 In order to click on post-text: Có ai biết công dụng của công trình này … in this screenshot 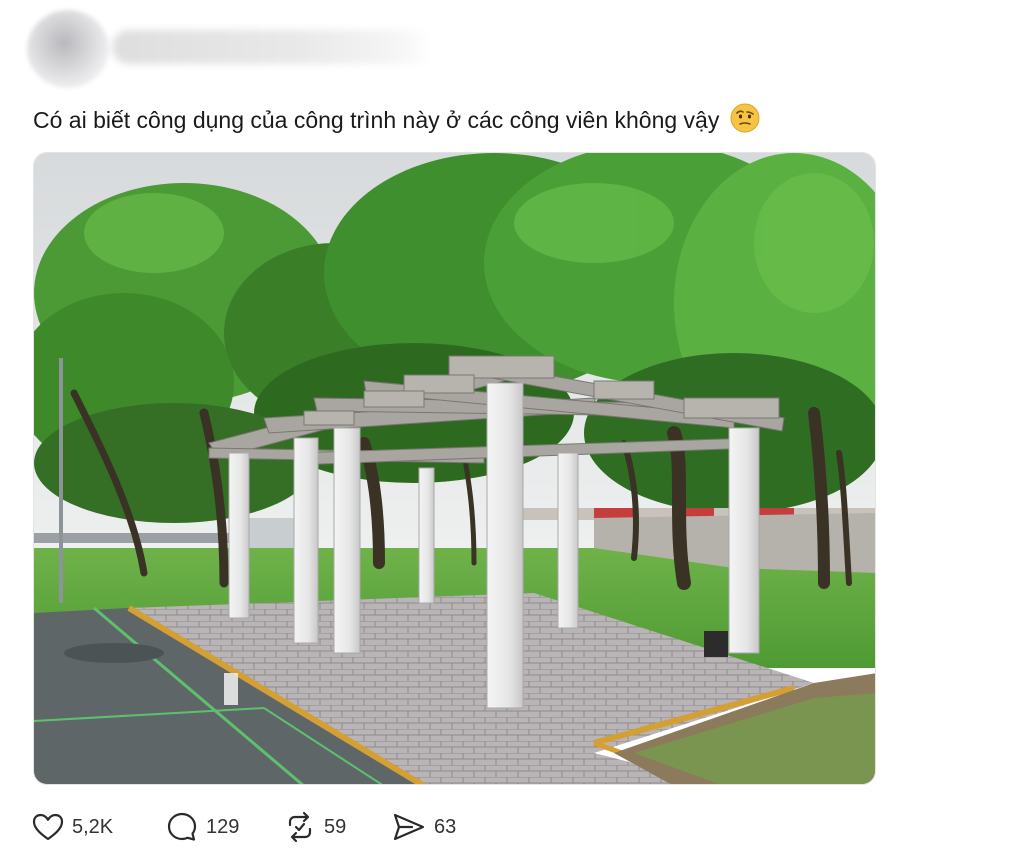, I will do `click(396, 122)`.